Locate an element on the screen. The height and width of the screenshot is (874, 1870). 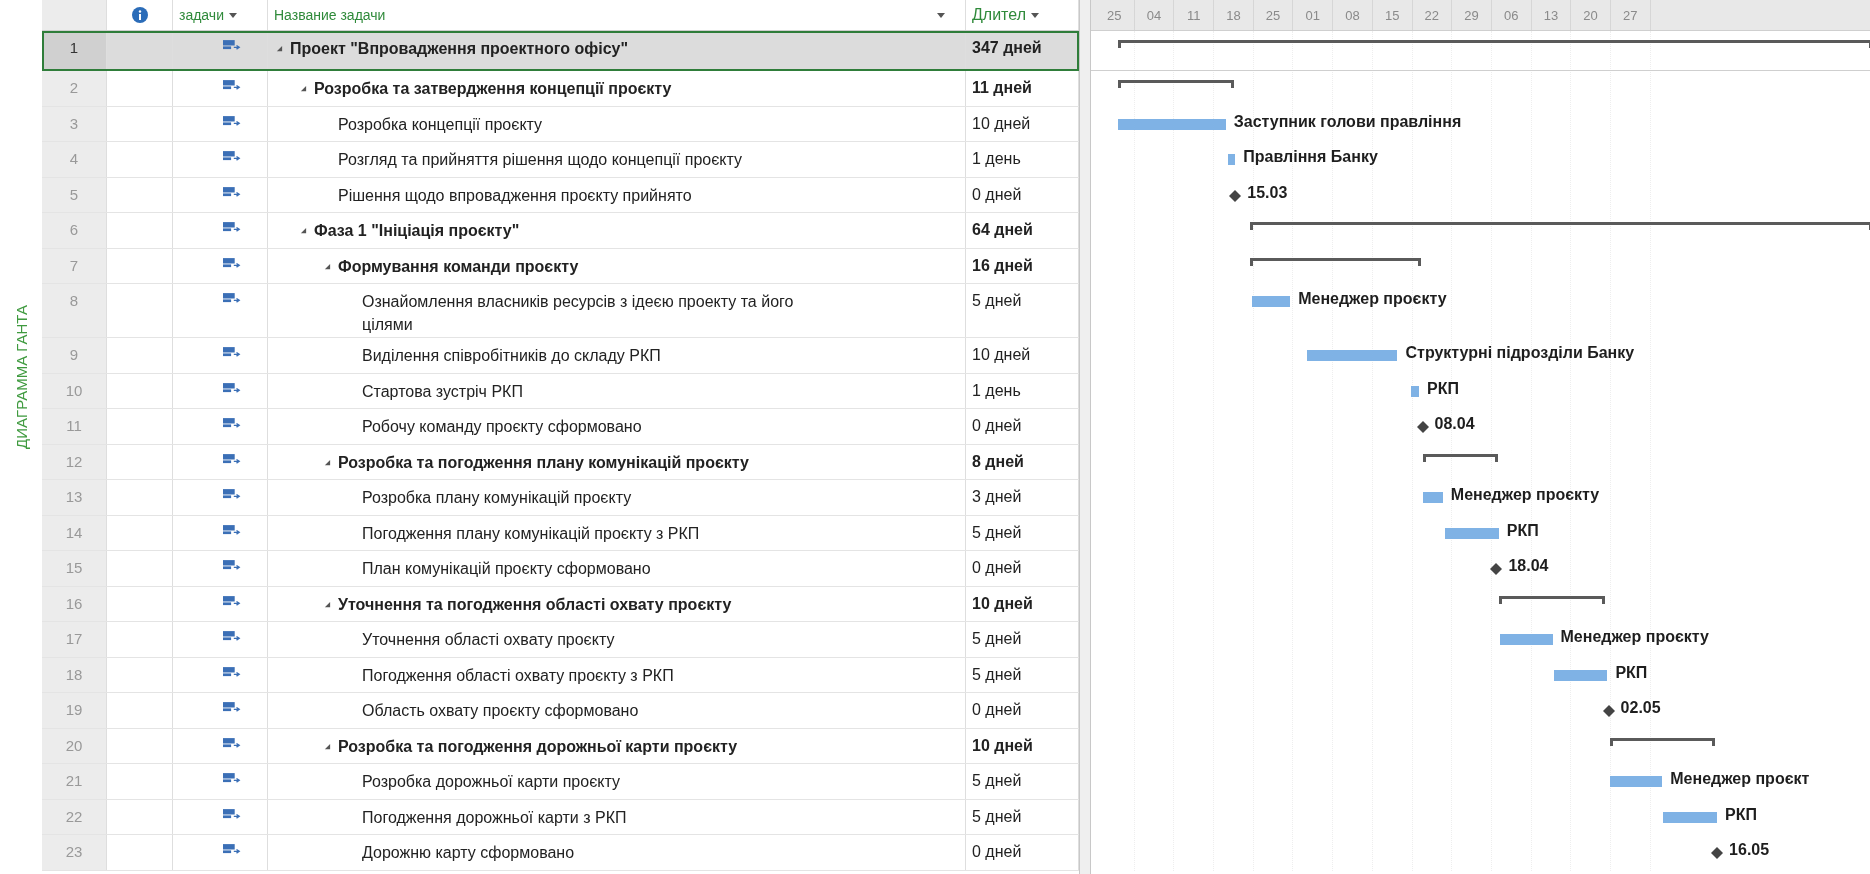
task-name: Розробка та погодження дорожньої карти проєкту is located at coordinates (538, 746).